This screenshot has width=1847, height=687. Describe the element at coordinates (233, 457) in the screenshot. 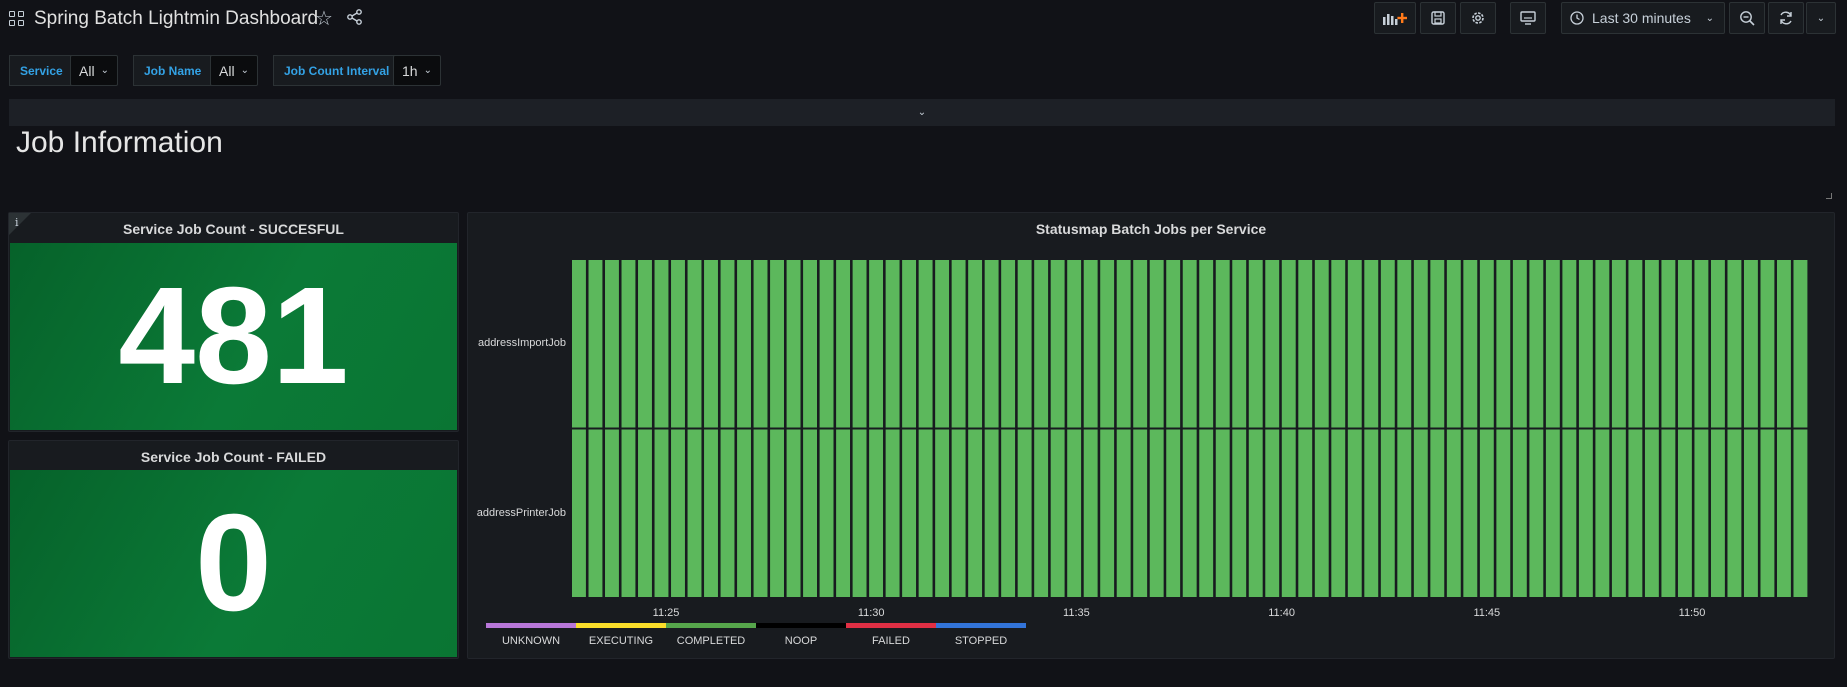

I see `panel-title: Service Job Count - FAILED` at that location.